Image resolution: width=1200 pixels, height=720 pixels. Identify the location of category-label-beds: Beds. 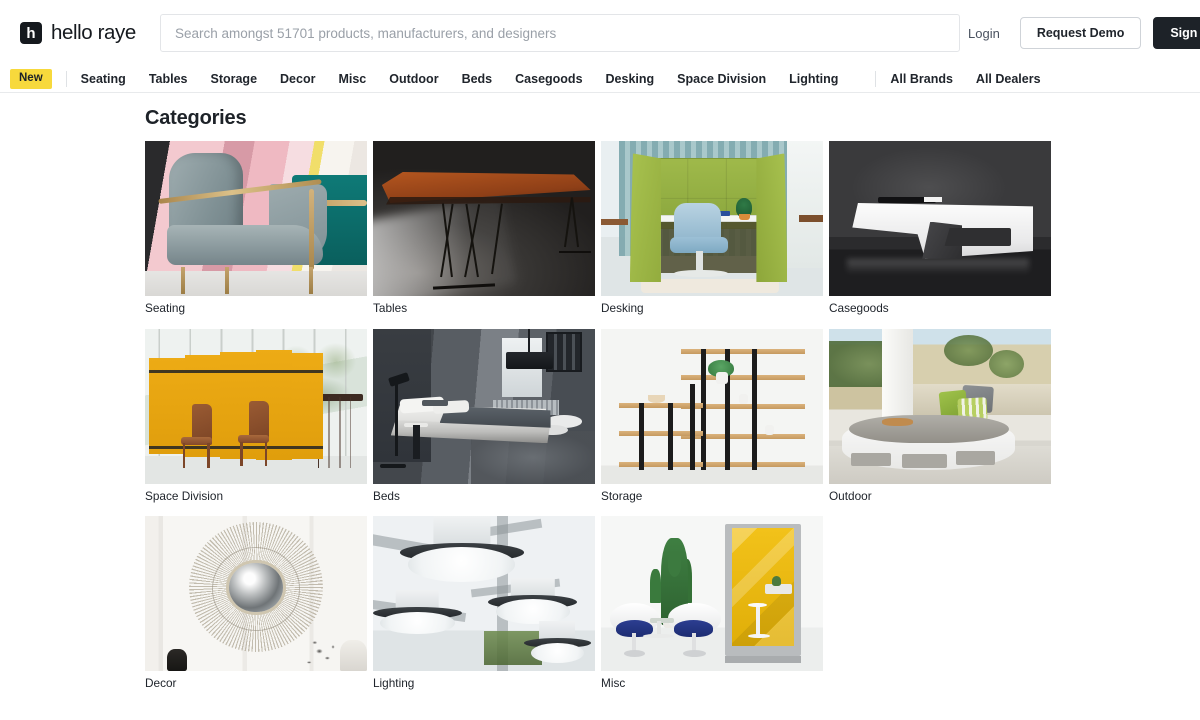
(386, 495).